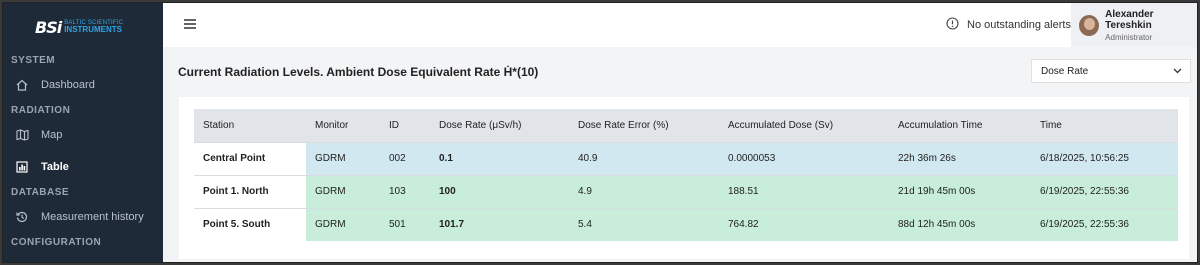 The image size is (1200, 265). I want to click on menu-toggle-icon, so click(190, 23).